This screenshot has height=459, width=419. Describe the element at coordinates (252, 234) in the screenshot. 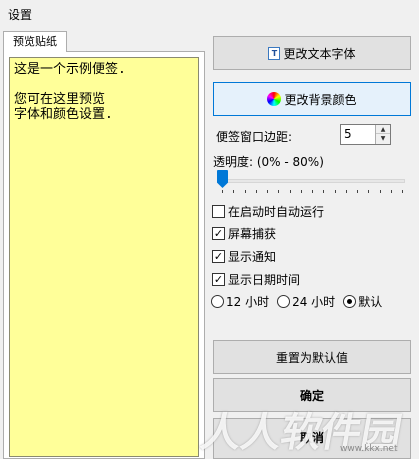

I see `checkbox-label: 屏幕捕获` at that location.